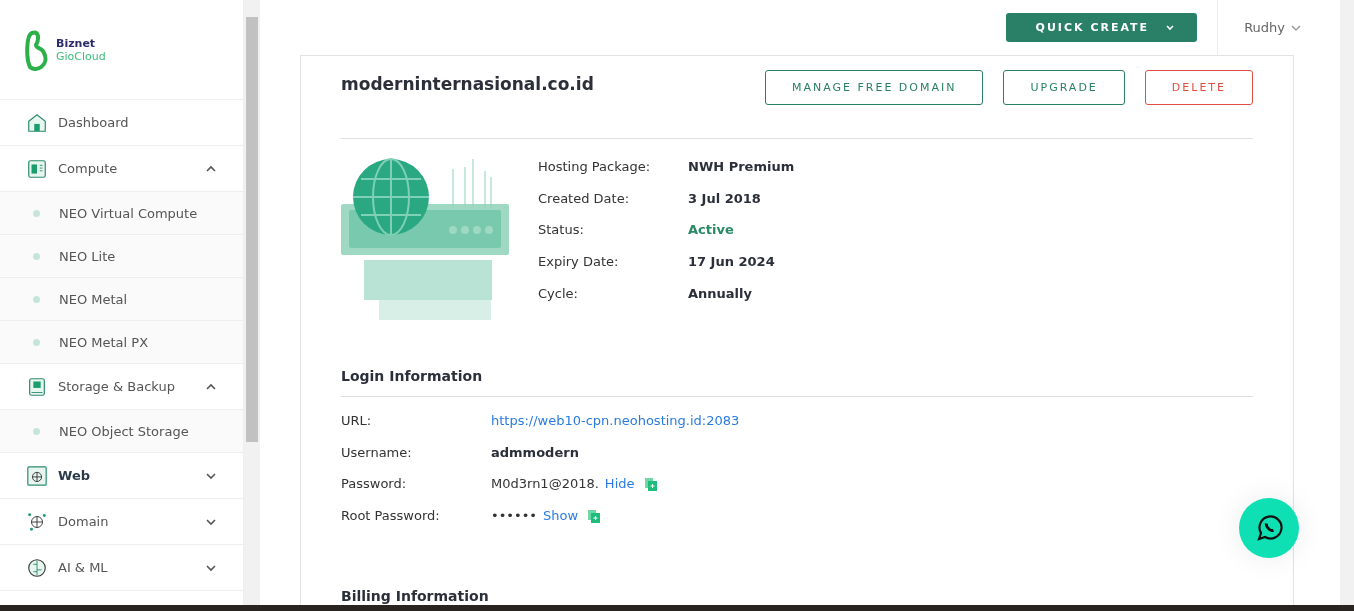 The image size is (1354, 611). I want to click on quick-create-button: QUICK CREATE, so click(1101, 27).